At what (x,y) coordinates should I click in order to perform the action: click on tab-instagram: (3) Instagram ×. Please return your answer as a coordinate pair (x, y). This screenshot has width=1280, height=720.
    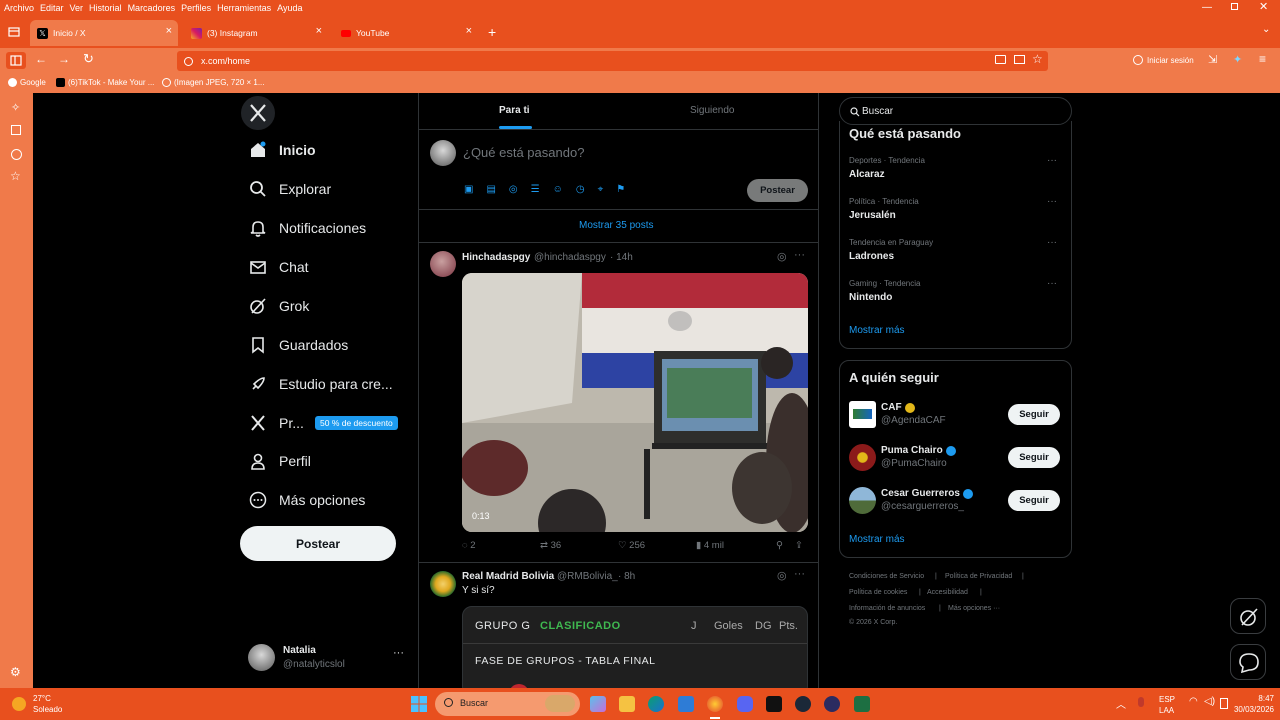
    Looking at the image, I should click on (256, 33).